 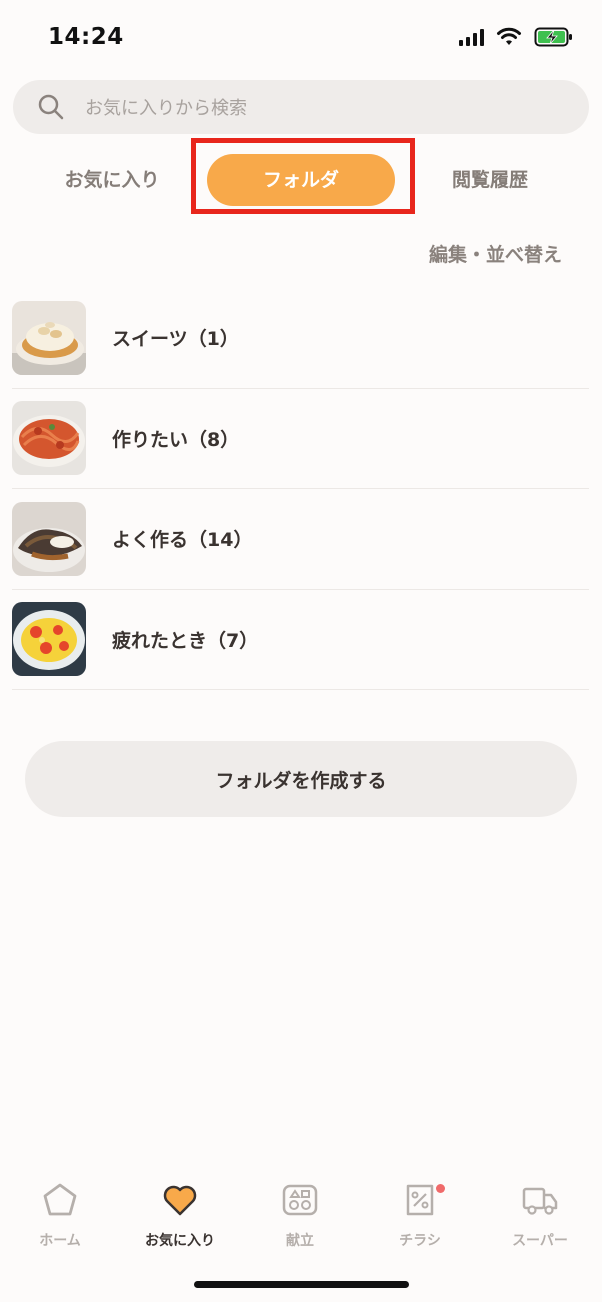 What do you see at coordinates (300, 539) in the screenshot?
I see `list-item: よく作る（14）` at bounding box center [300, 539].